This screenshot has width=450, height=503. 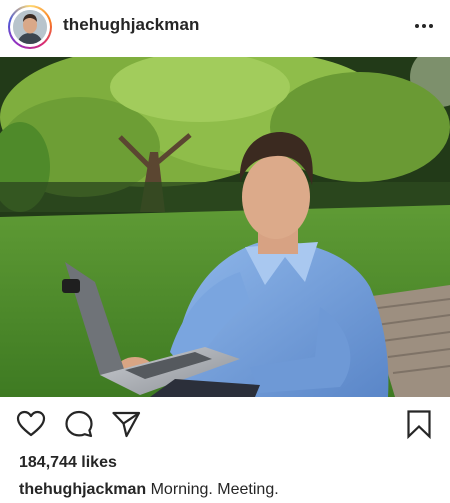 I want to click on share-button, so click(x=126, y=424).